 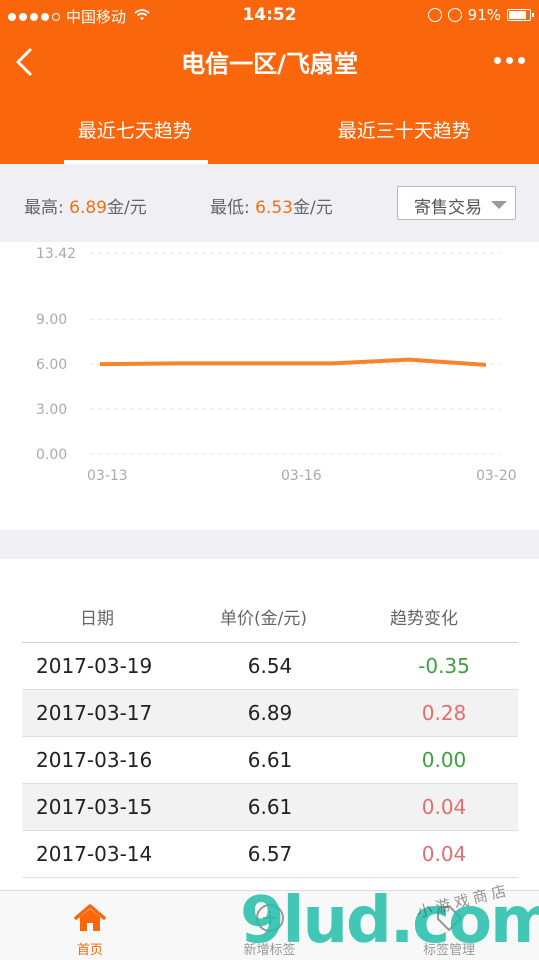 What do you see at coordinates (404, 132) in the screenshot?
I see `tab-thirty-days: 最近三十天趋势` at bounding box center [404, 132].